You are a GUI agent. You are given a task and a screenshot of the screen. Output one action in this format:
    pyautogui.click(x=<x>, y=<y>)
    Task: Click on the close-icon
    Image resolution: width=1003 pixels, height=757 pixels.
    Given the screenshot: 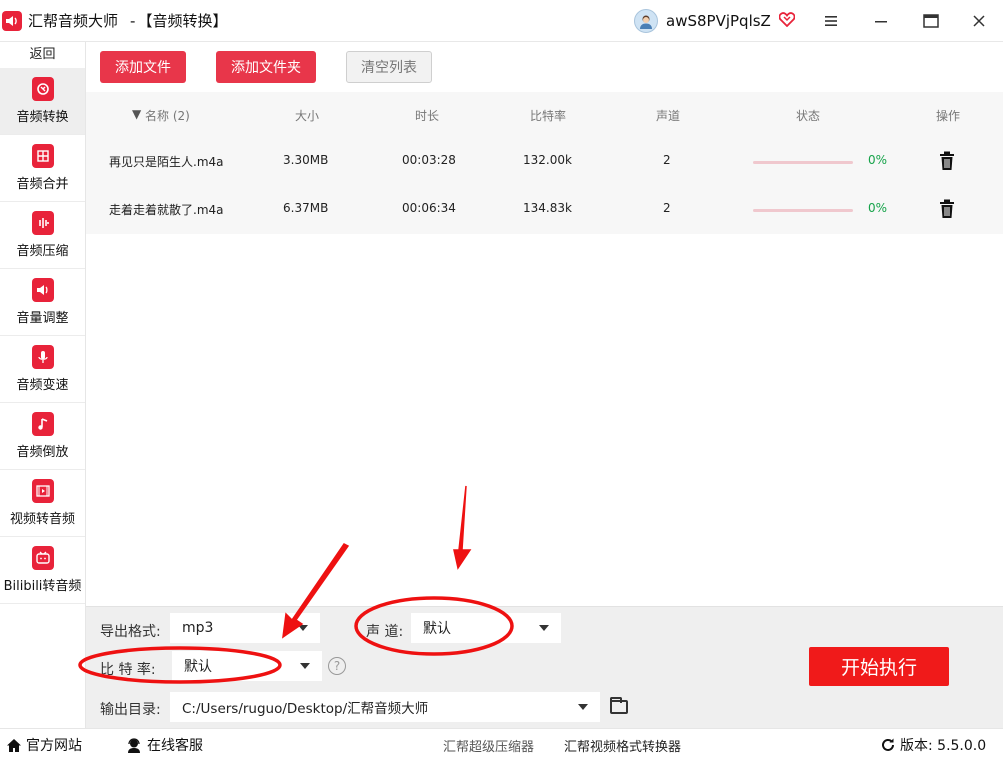 What is the action you would take?
    pyautogui.click(x=979, y=21)
    